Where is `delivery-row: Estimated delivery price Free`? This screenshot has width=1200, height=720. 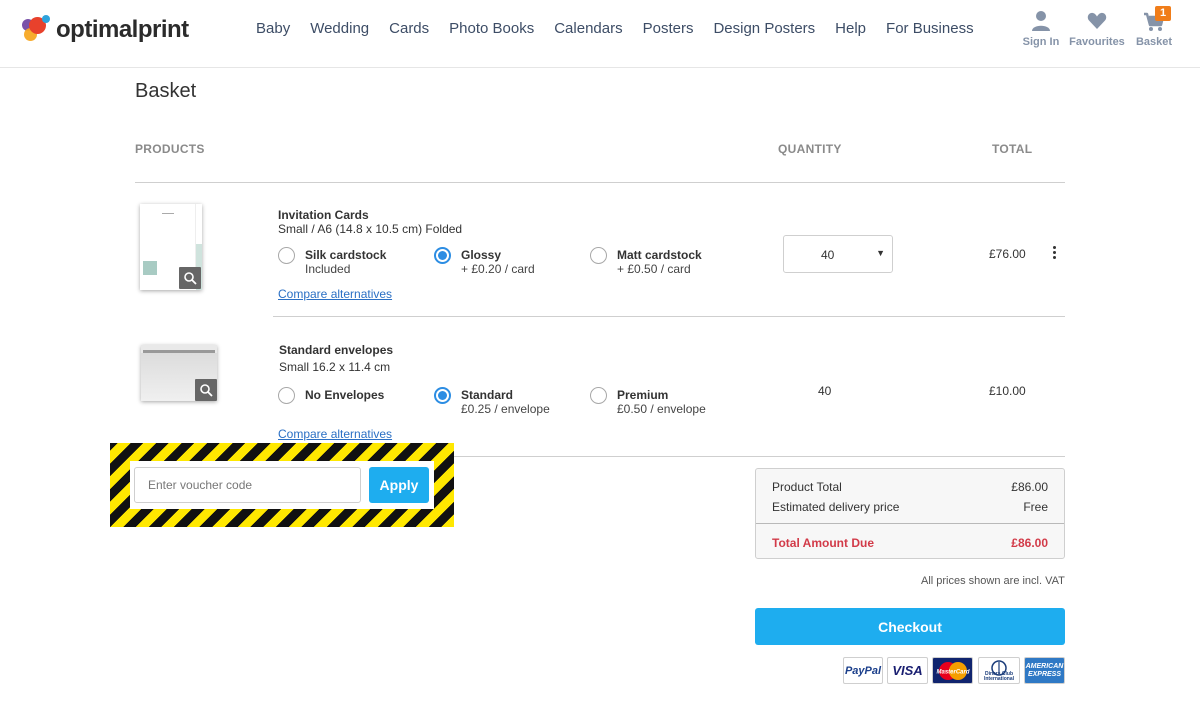
delivery-row: Estimated delivery price Free is located at coordinates (910, 507).